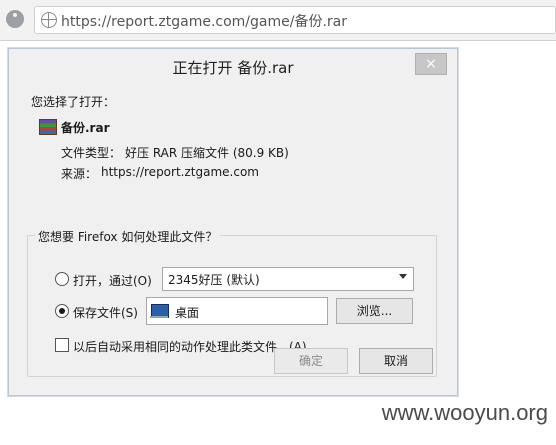  I want to click on browser-toolbar: https://report.ztgame.com/game/备份.rar, so click(278, 20).